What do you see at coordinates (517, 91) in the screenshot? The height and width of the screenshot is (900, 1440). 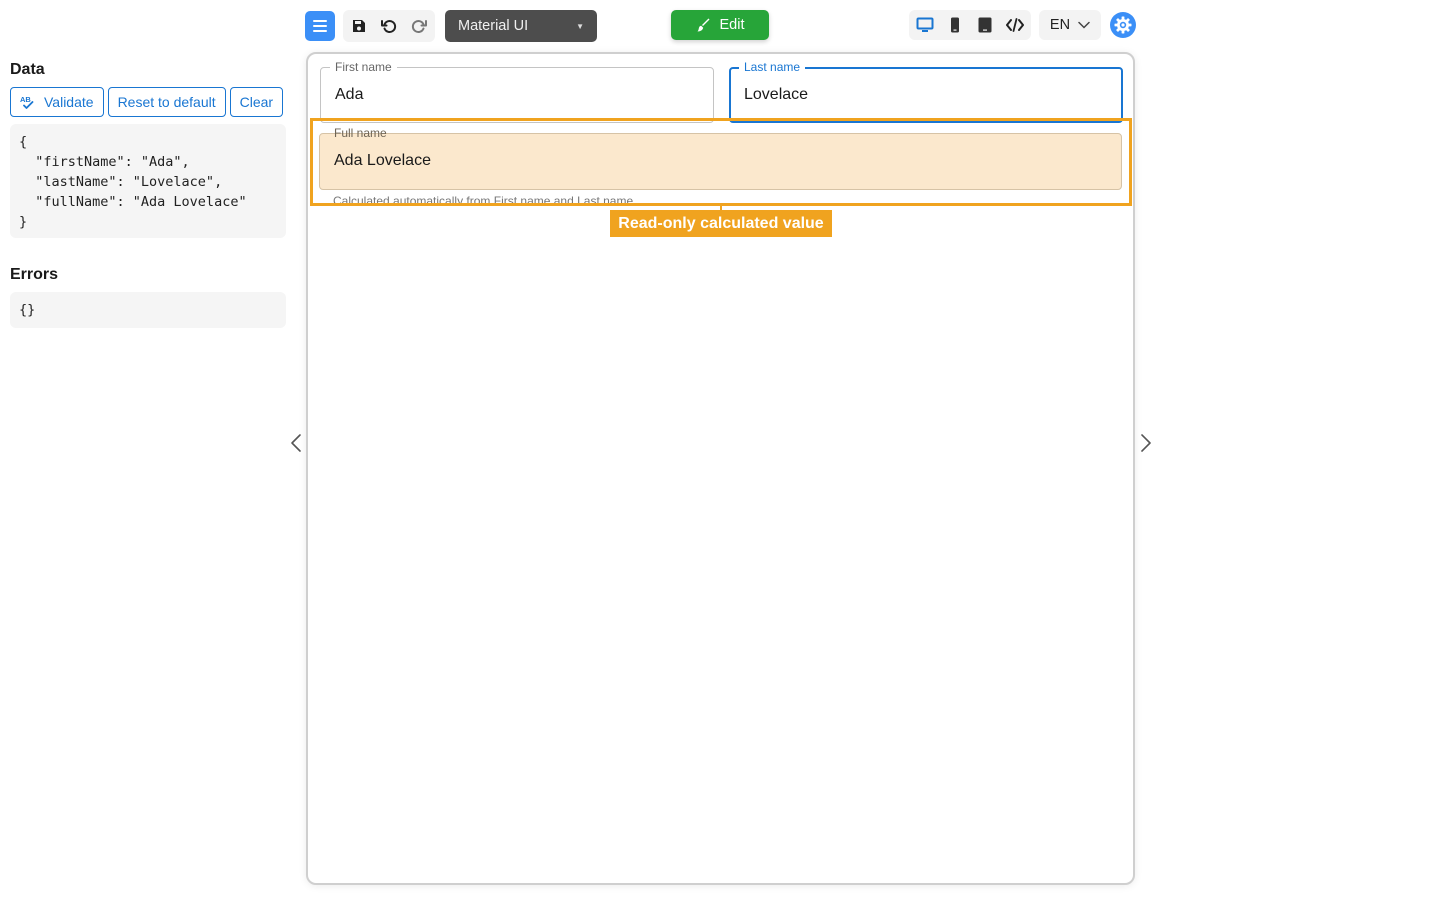 I see `first-name-field: First name Ada` at bounding box center [517, 91].